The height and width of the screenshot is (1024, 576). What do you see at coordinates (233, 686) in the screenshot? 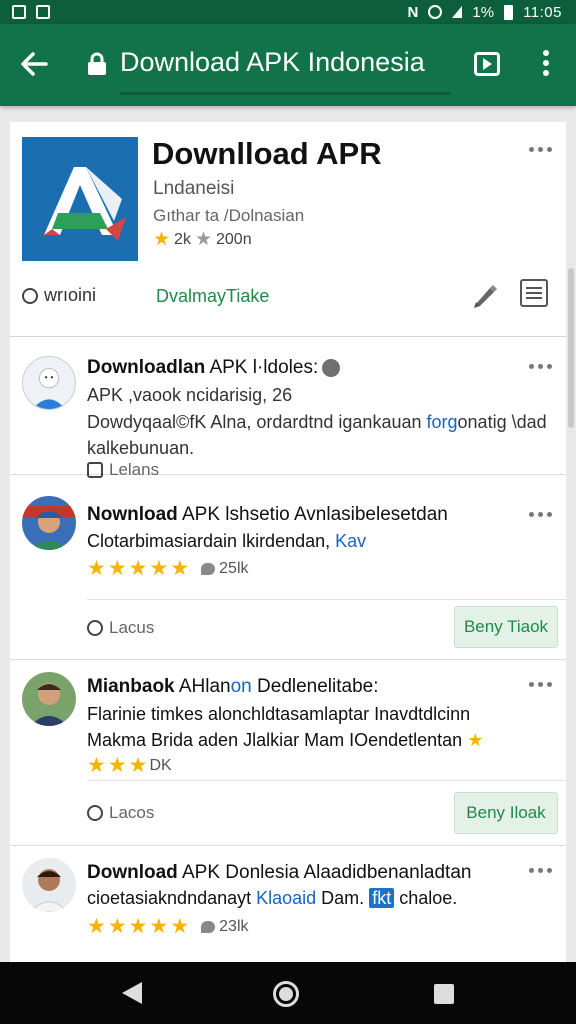
I see `review-author: Mianbaok AHlanon Dedlenelitabe:` at bounding box center [233, 686].